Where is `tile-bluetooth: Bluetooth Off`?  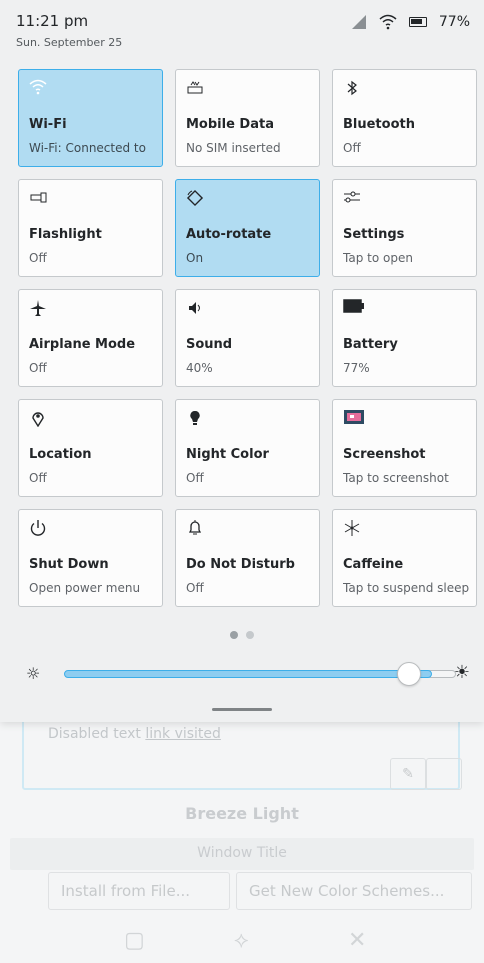
tile-bluetooth: Bluetooth Off is located at coordinates (404, 118).